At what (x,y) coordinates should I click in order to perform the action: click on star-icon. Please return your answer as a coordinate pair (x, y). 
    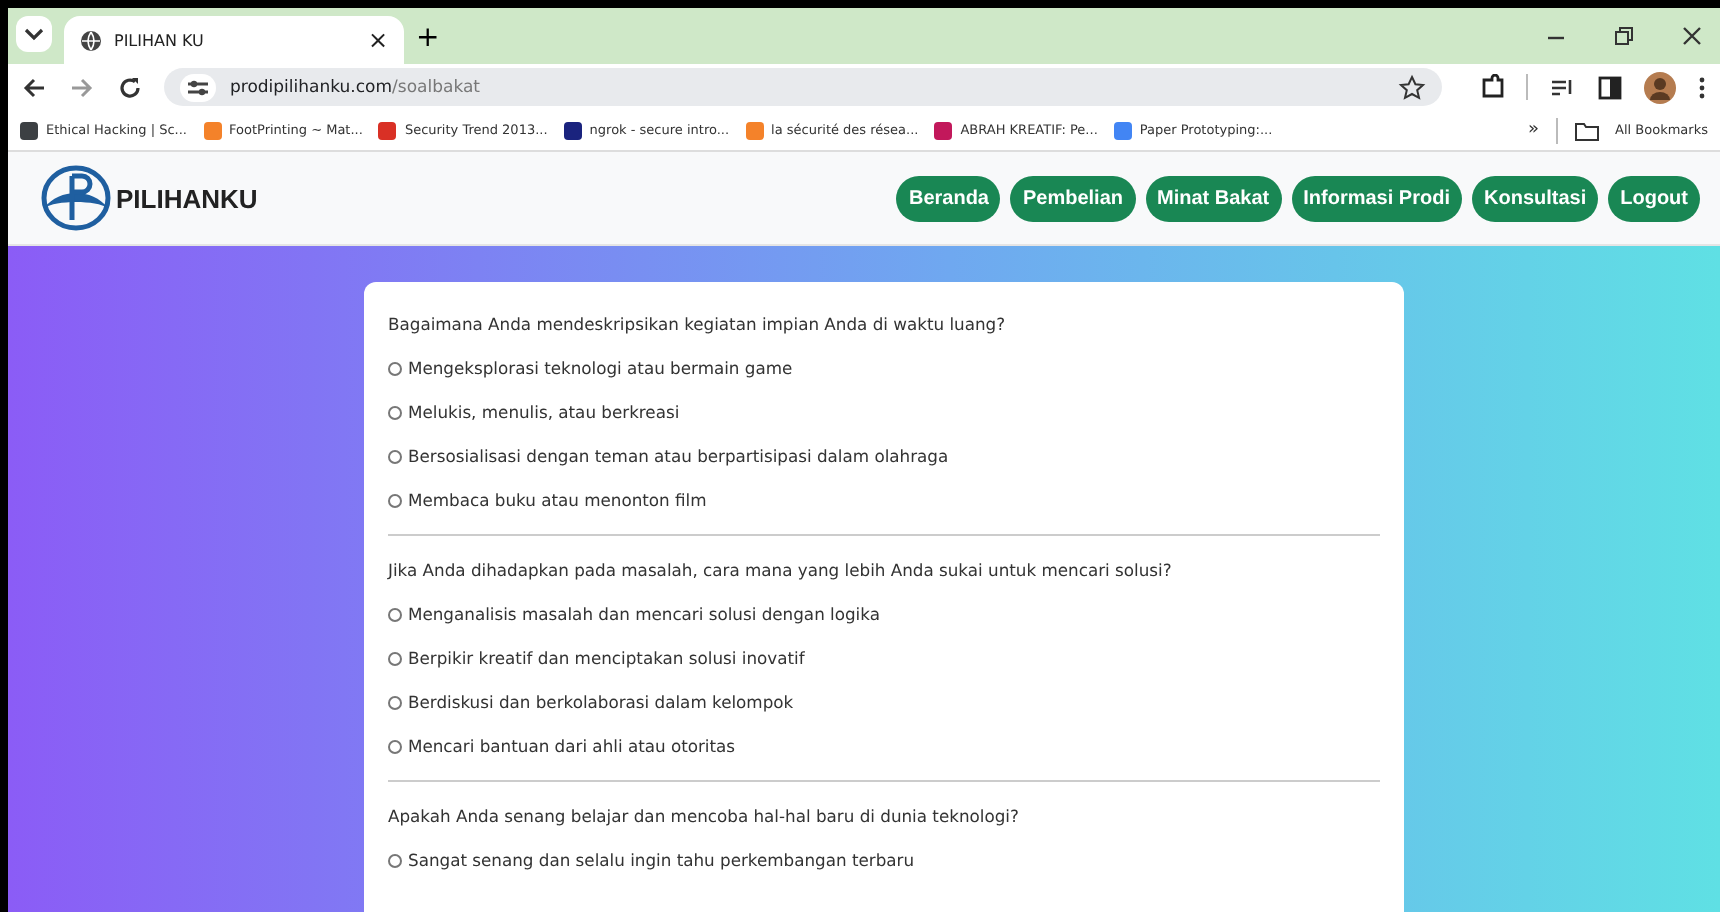
    Looking at the image, I should click on (1412, 87).